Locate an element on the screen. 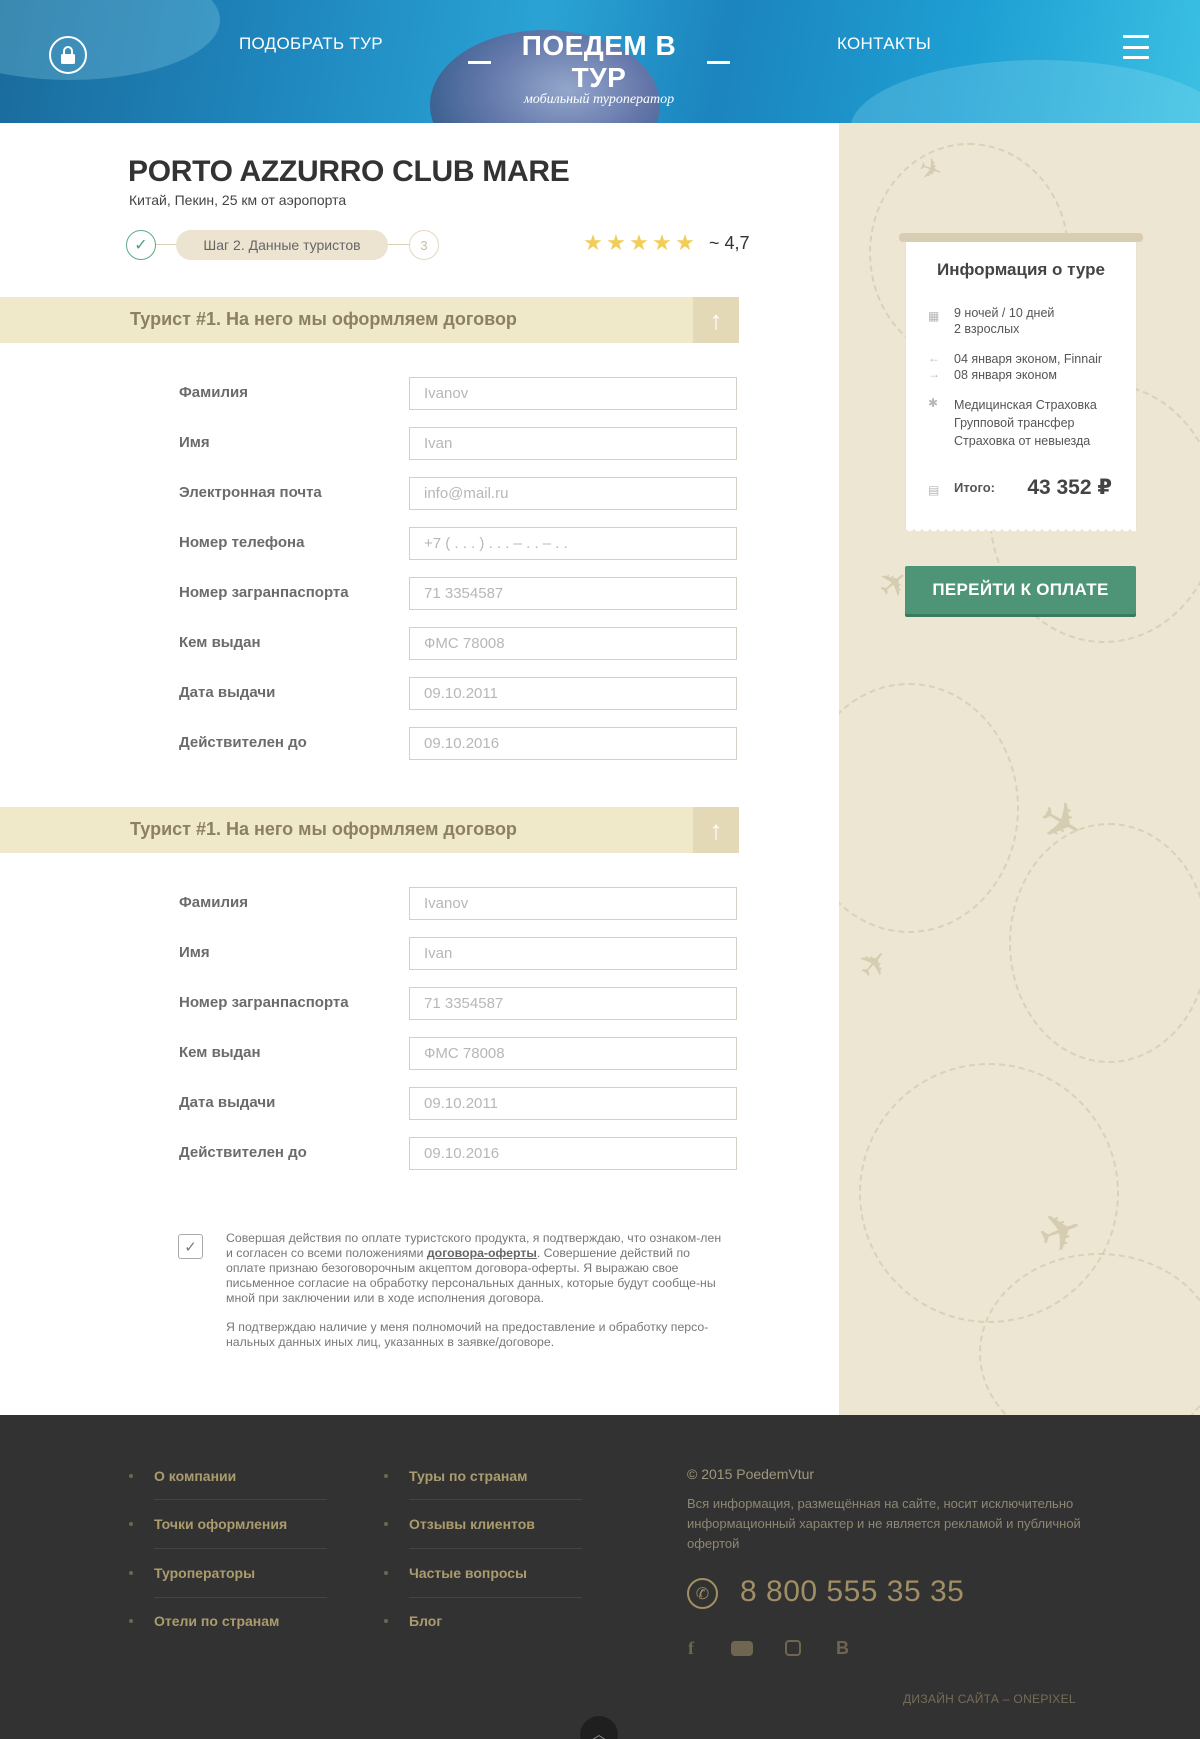 This screenshot has height=1739, width=1200. field-label-passport: Номер загранпаспорта is located at coordinates (264, 592).